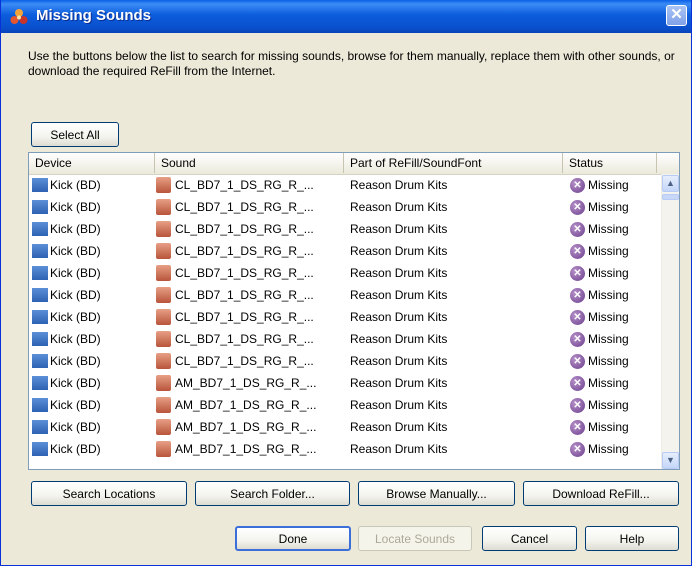 This screenshot has width=692, height=566. What do you see at coordinates (92, 163) in the screenshot?
I see `column-header-device: Device` at bounding box center [92, 163].